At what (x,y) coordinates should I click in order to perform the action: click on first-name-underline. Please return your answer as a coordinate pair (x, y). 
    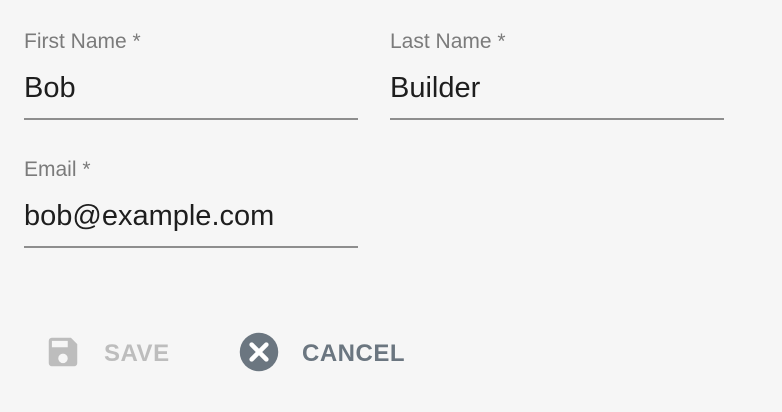
    Looking at the image, I should click on (191, 119).